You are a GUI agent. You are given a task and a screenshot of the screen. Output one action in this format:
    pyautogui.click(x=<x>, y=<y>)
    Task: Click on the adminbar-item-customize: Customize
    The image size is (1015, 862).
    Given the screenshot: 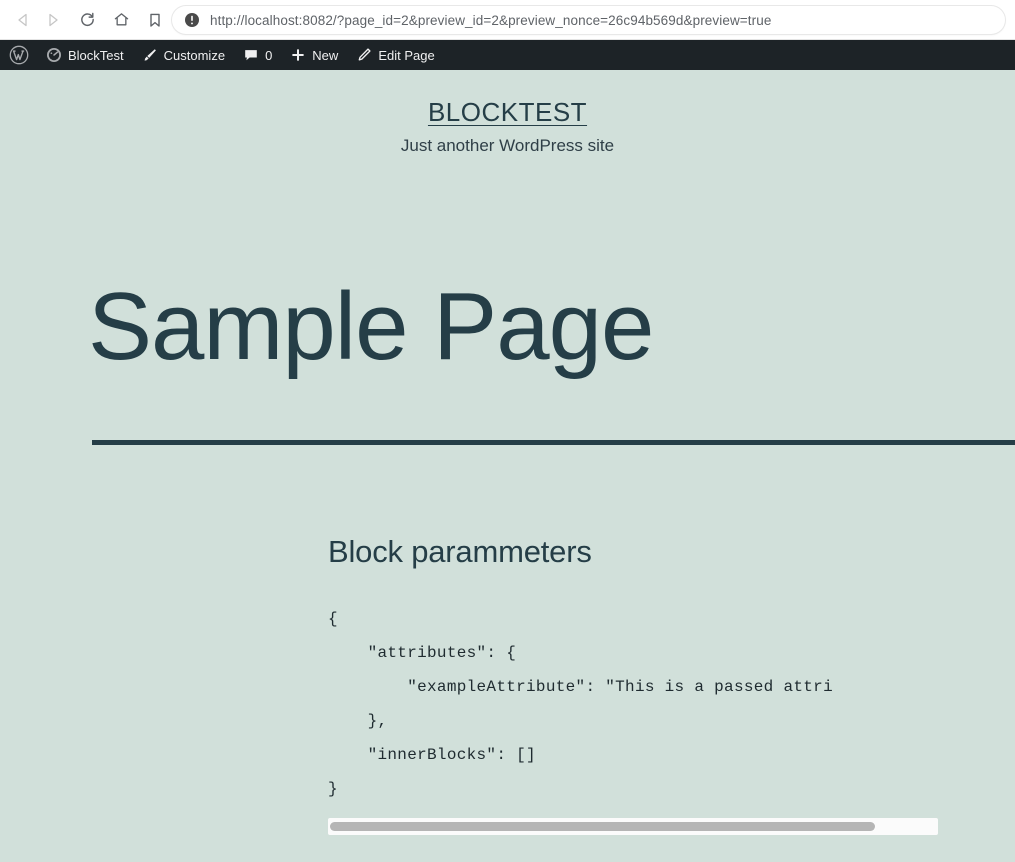 What is the action you would take?
    pyautogui.click(x=183, y=55)
    